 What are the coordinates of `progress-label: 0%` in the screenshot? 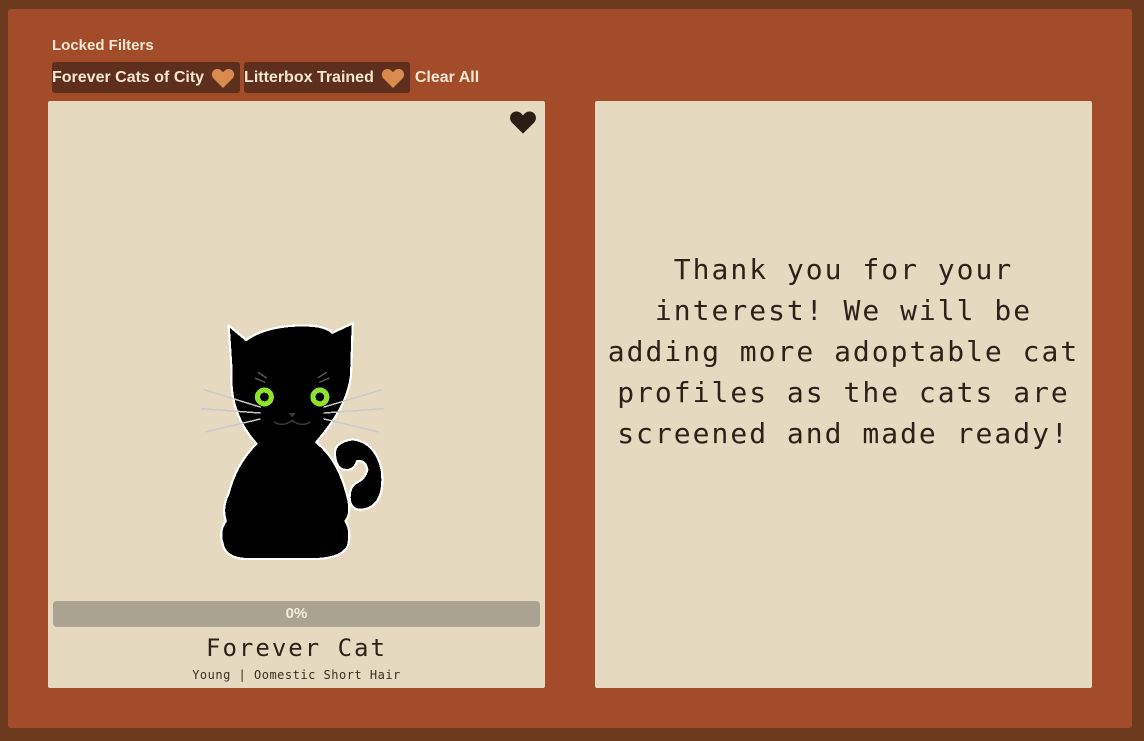 It's located at (296, 613).